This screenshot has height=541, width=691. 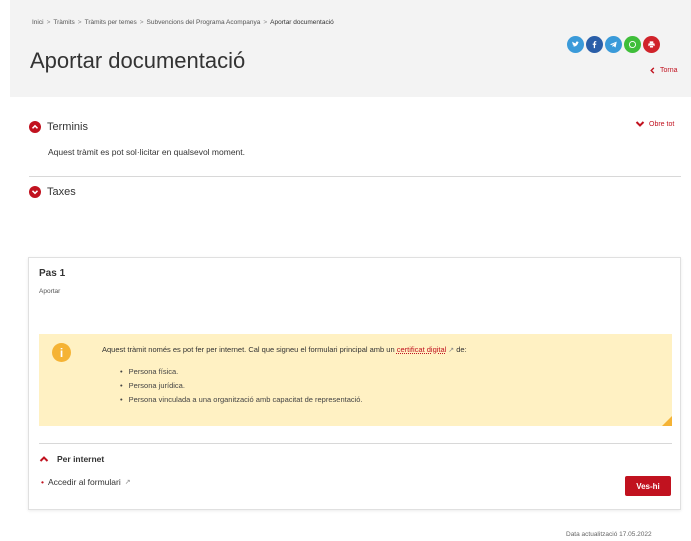 I want to click on notice-text-after: de:, so click(x=460, y=349).